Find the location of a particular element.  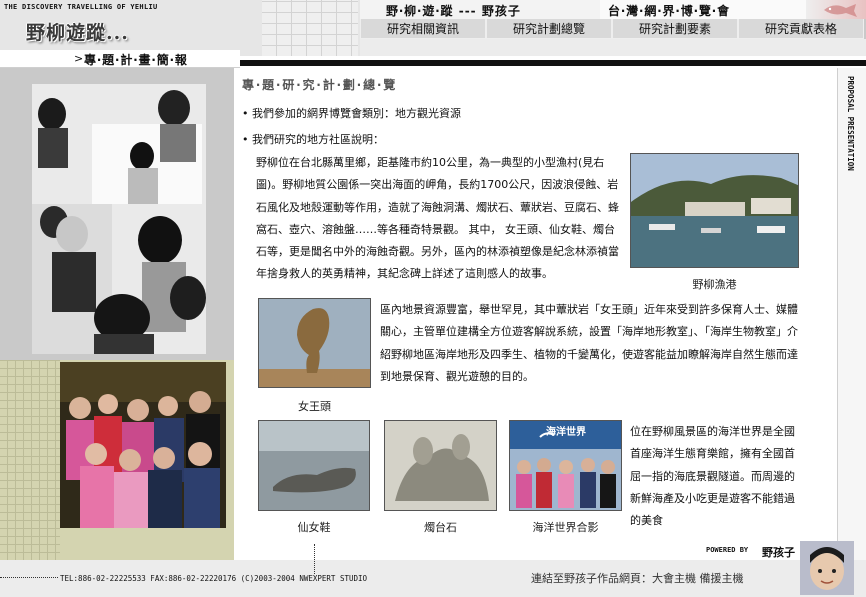

ocean-world-caption: 海洋世界合影 is located at coordinates (565, 527).